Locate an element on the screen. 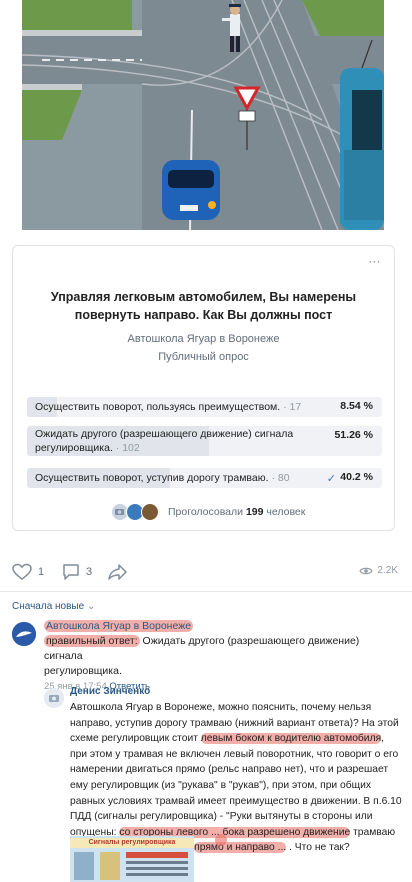 This screenshot has width=412, height=882. comment-highlight: левым боком к водителю автомобиля is located at coordinates (291, 739).